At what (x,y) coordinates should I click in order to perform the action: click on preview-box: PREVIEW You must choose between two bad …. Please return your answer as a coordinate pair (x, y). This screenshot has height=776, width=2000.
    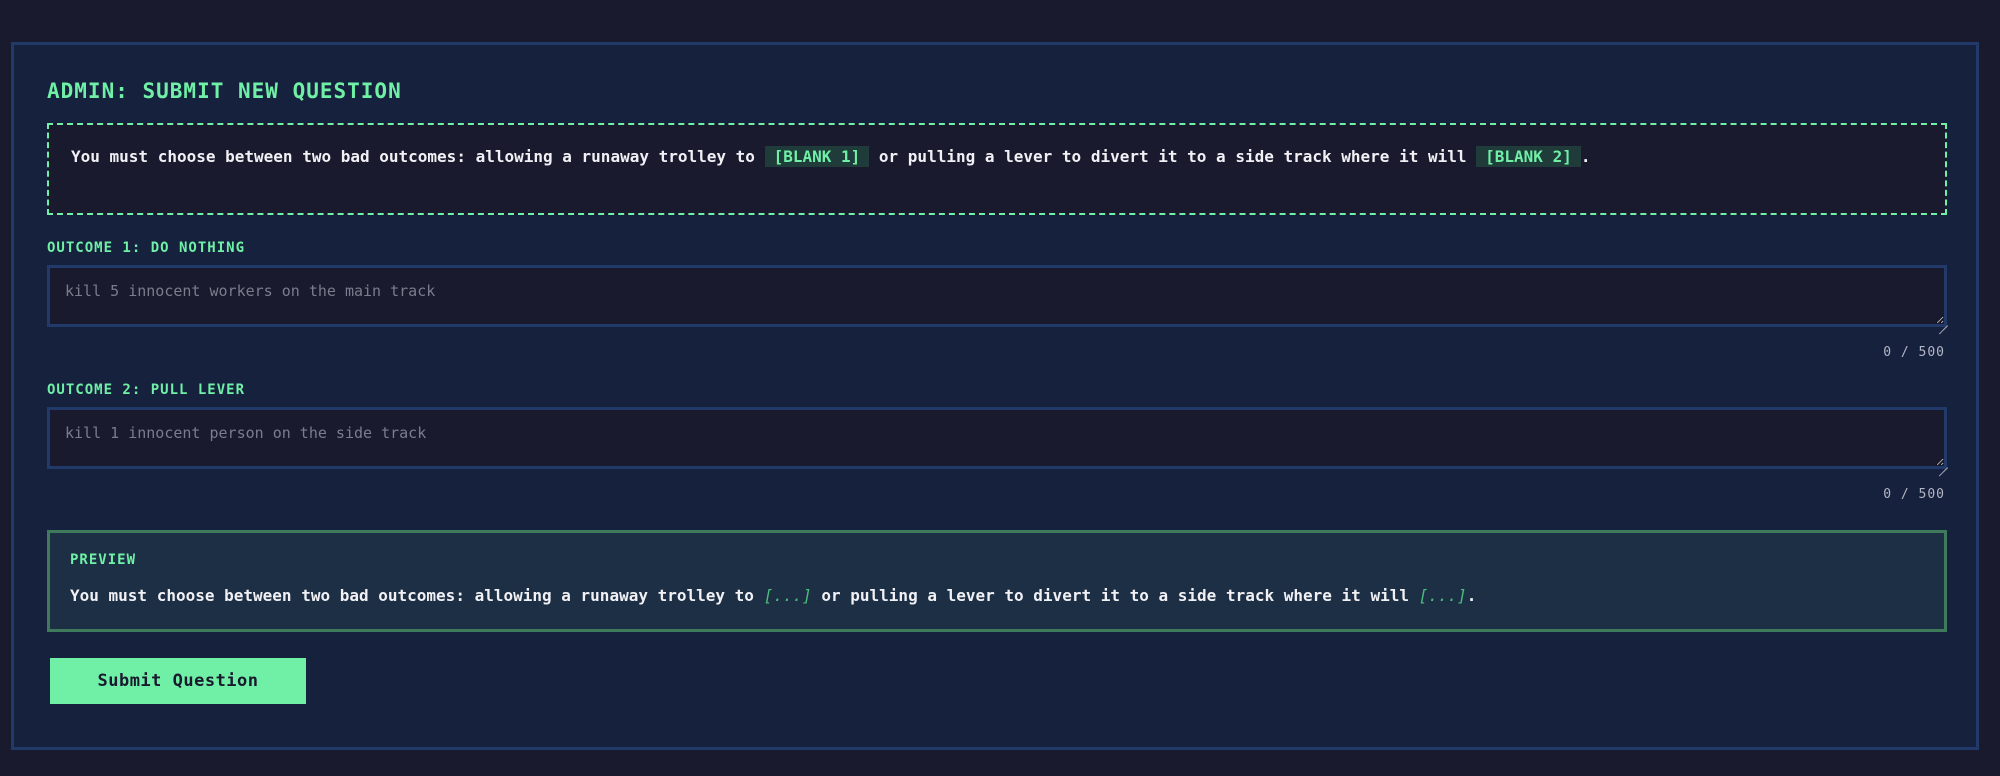
    Looking at the image, I should click on (997, 581).